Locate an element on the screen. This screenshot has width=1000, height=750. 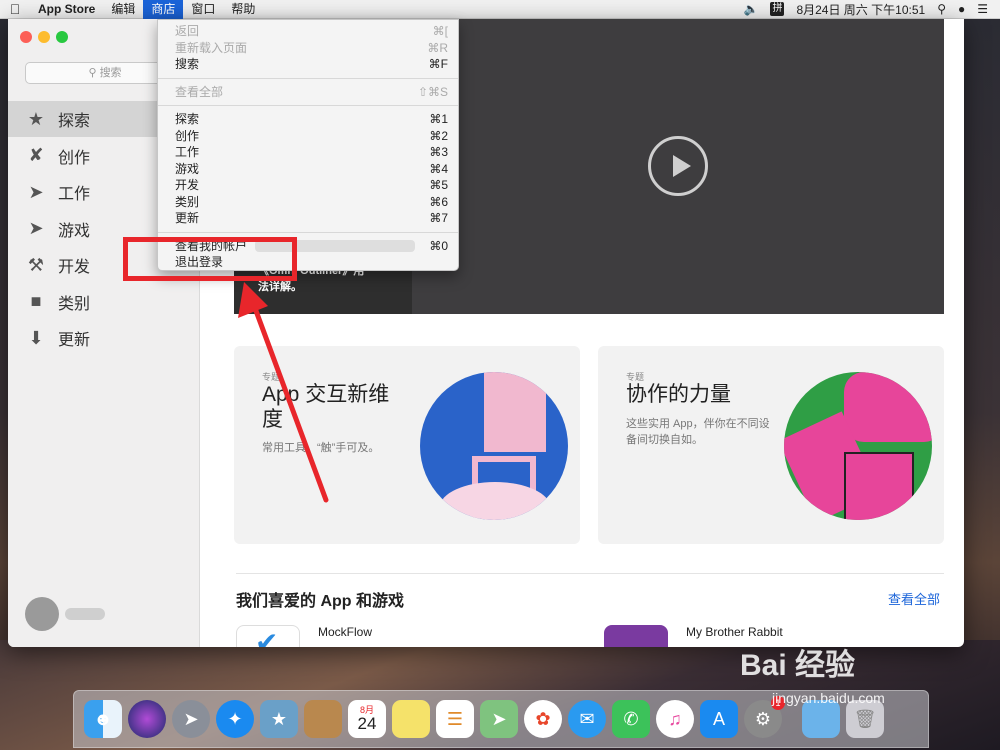
spotlight-icon: ⚲ is located at coordinates (941, 9).